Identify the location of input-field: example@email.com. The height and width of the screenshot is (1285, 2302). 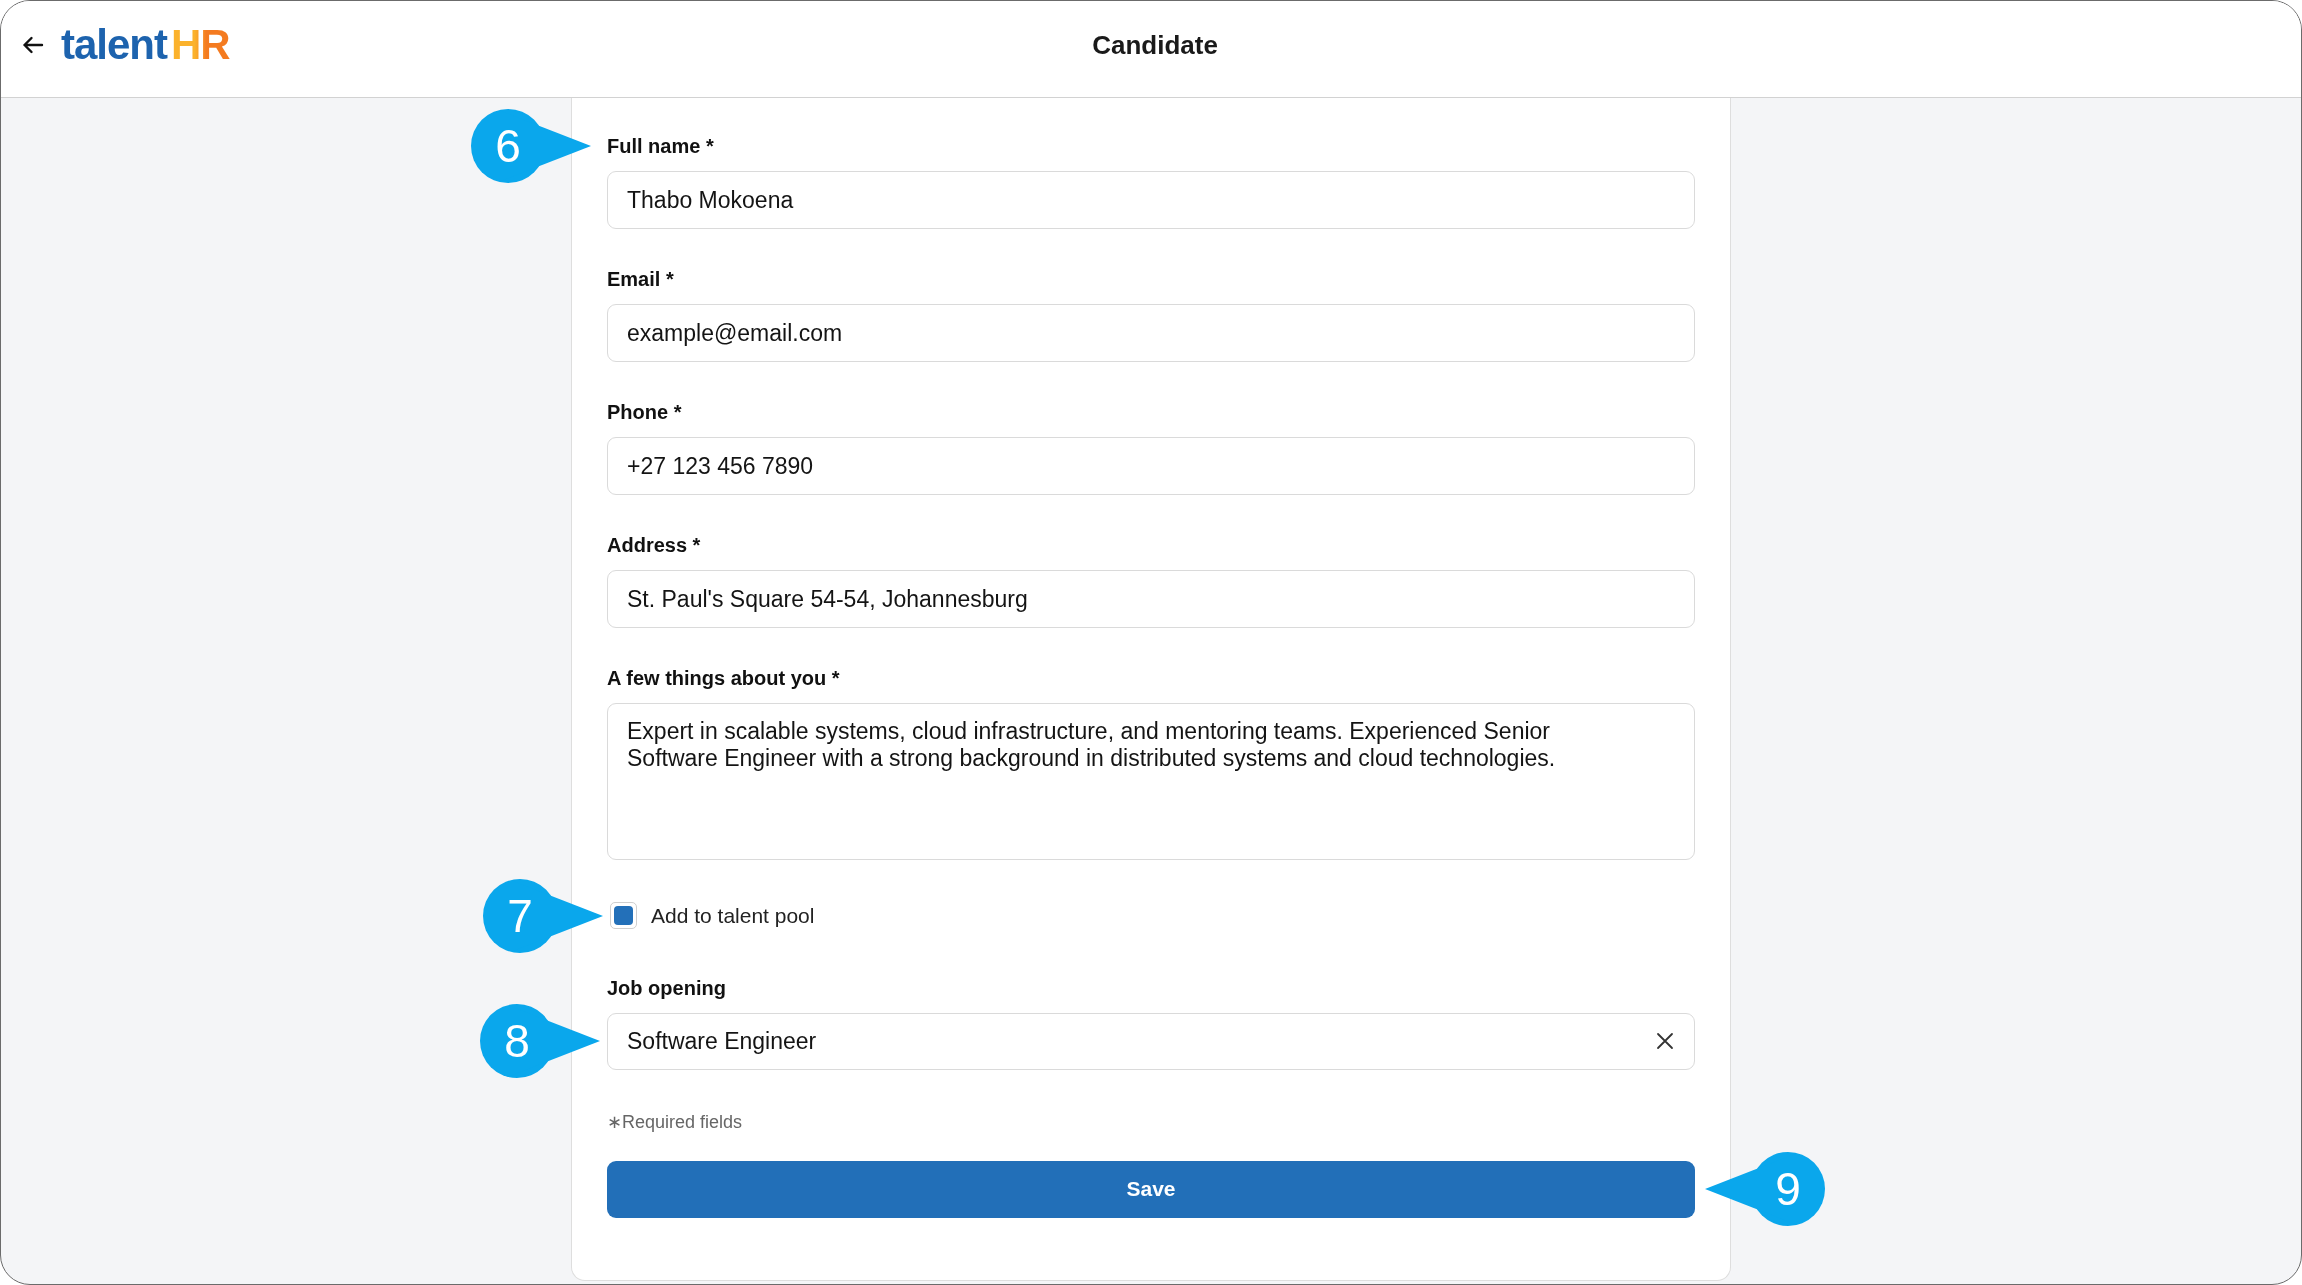
(1151, 333).